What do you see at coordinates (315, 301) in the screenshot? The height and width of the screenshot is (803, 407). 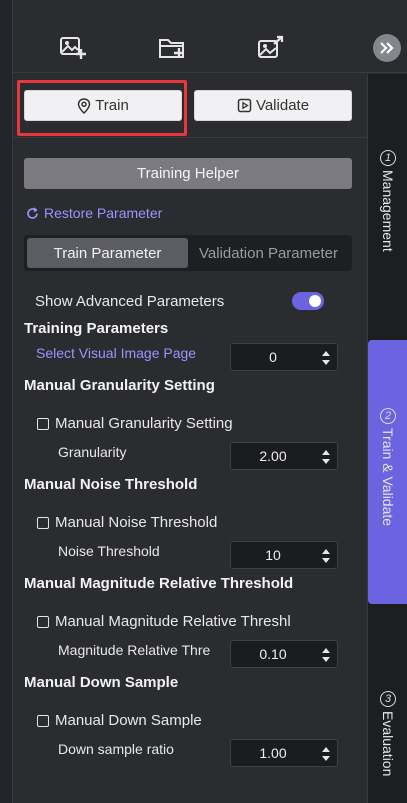 I see `toggle-knob` at bounding box center [315, 301].